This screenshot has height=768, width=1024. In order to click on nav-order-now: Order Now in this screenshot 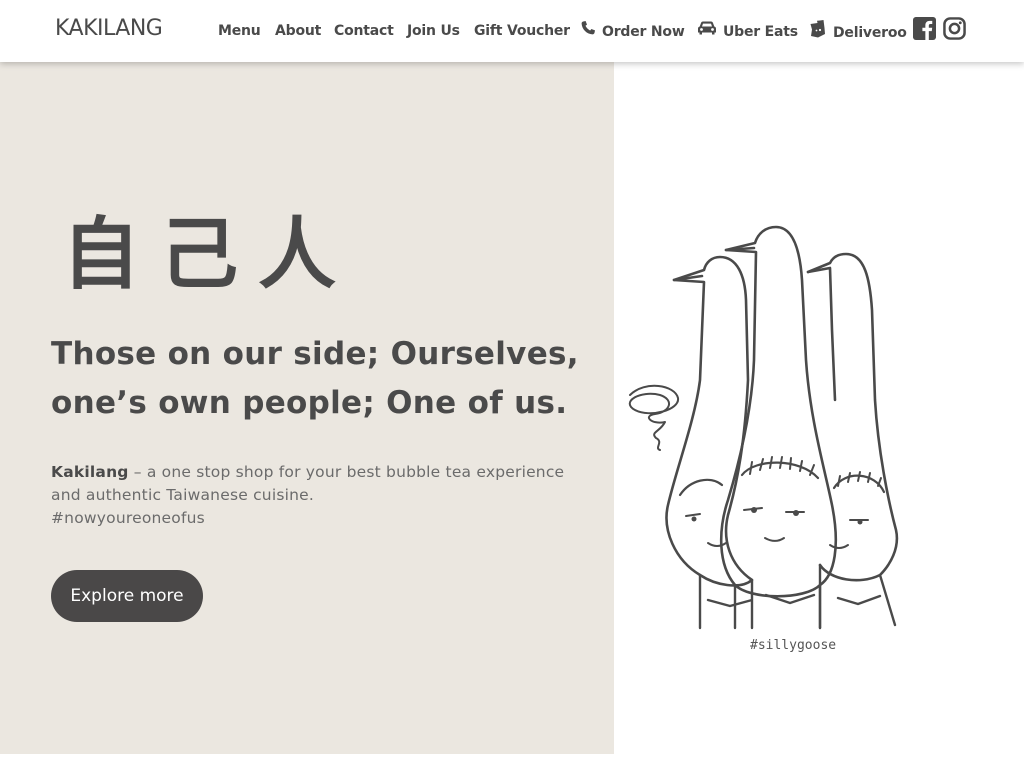, I will do `click(632, 31)`.